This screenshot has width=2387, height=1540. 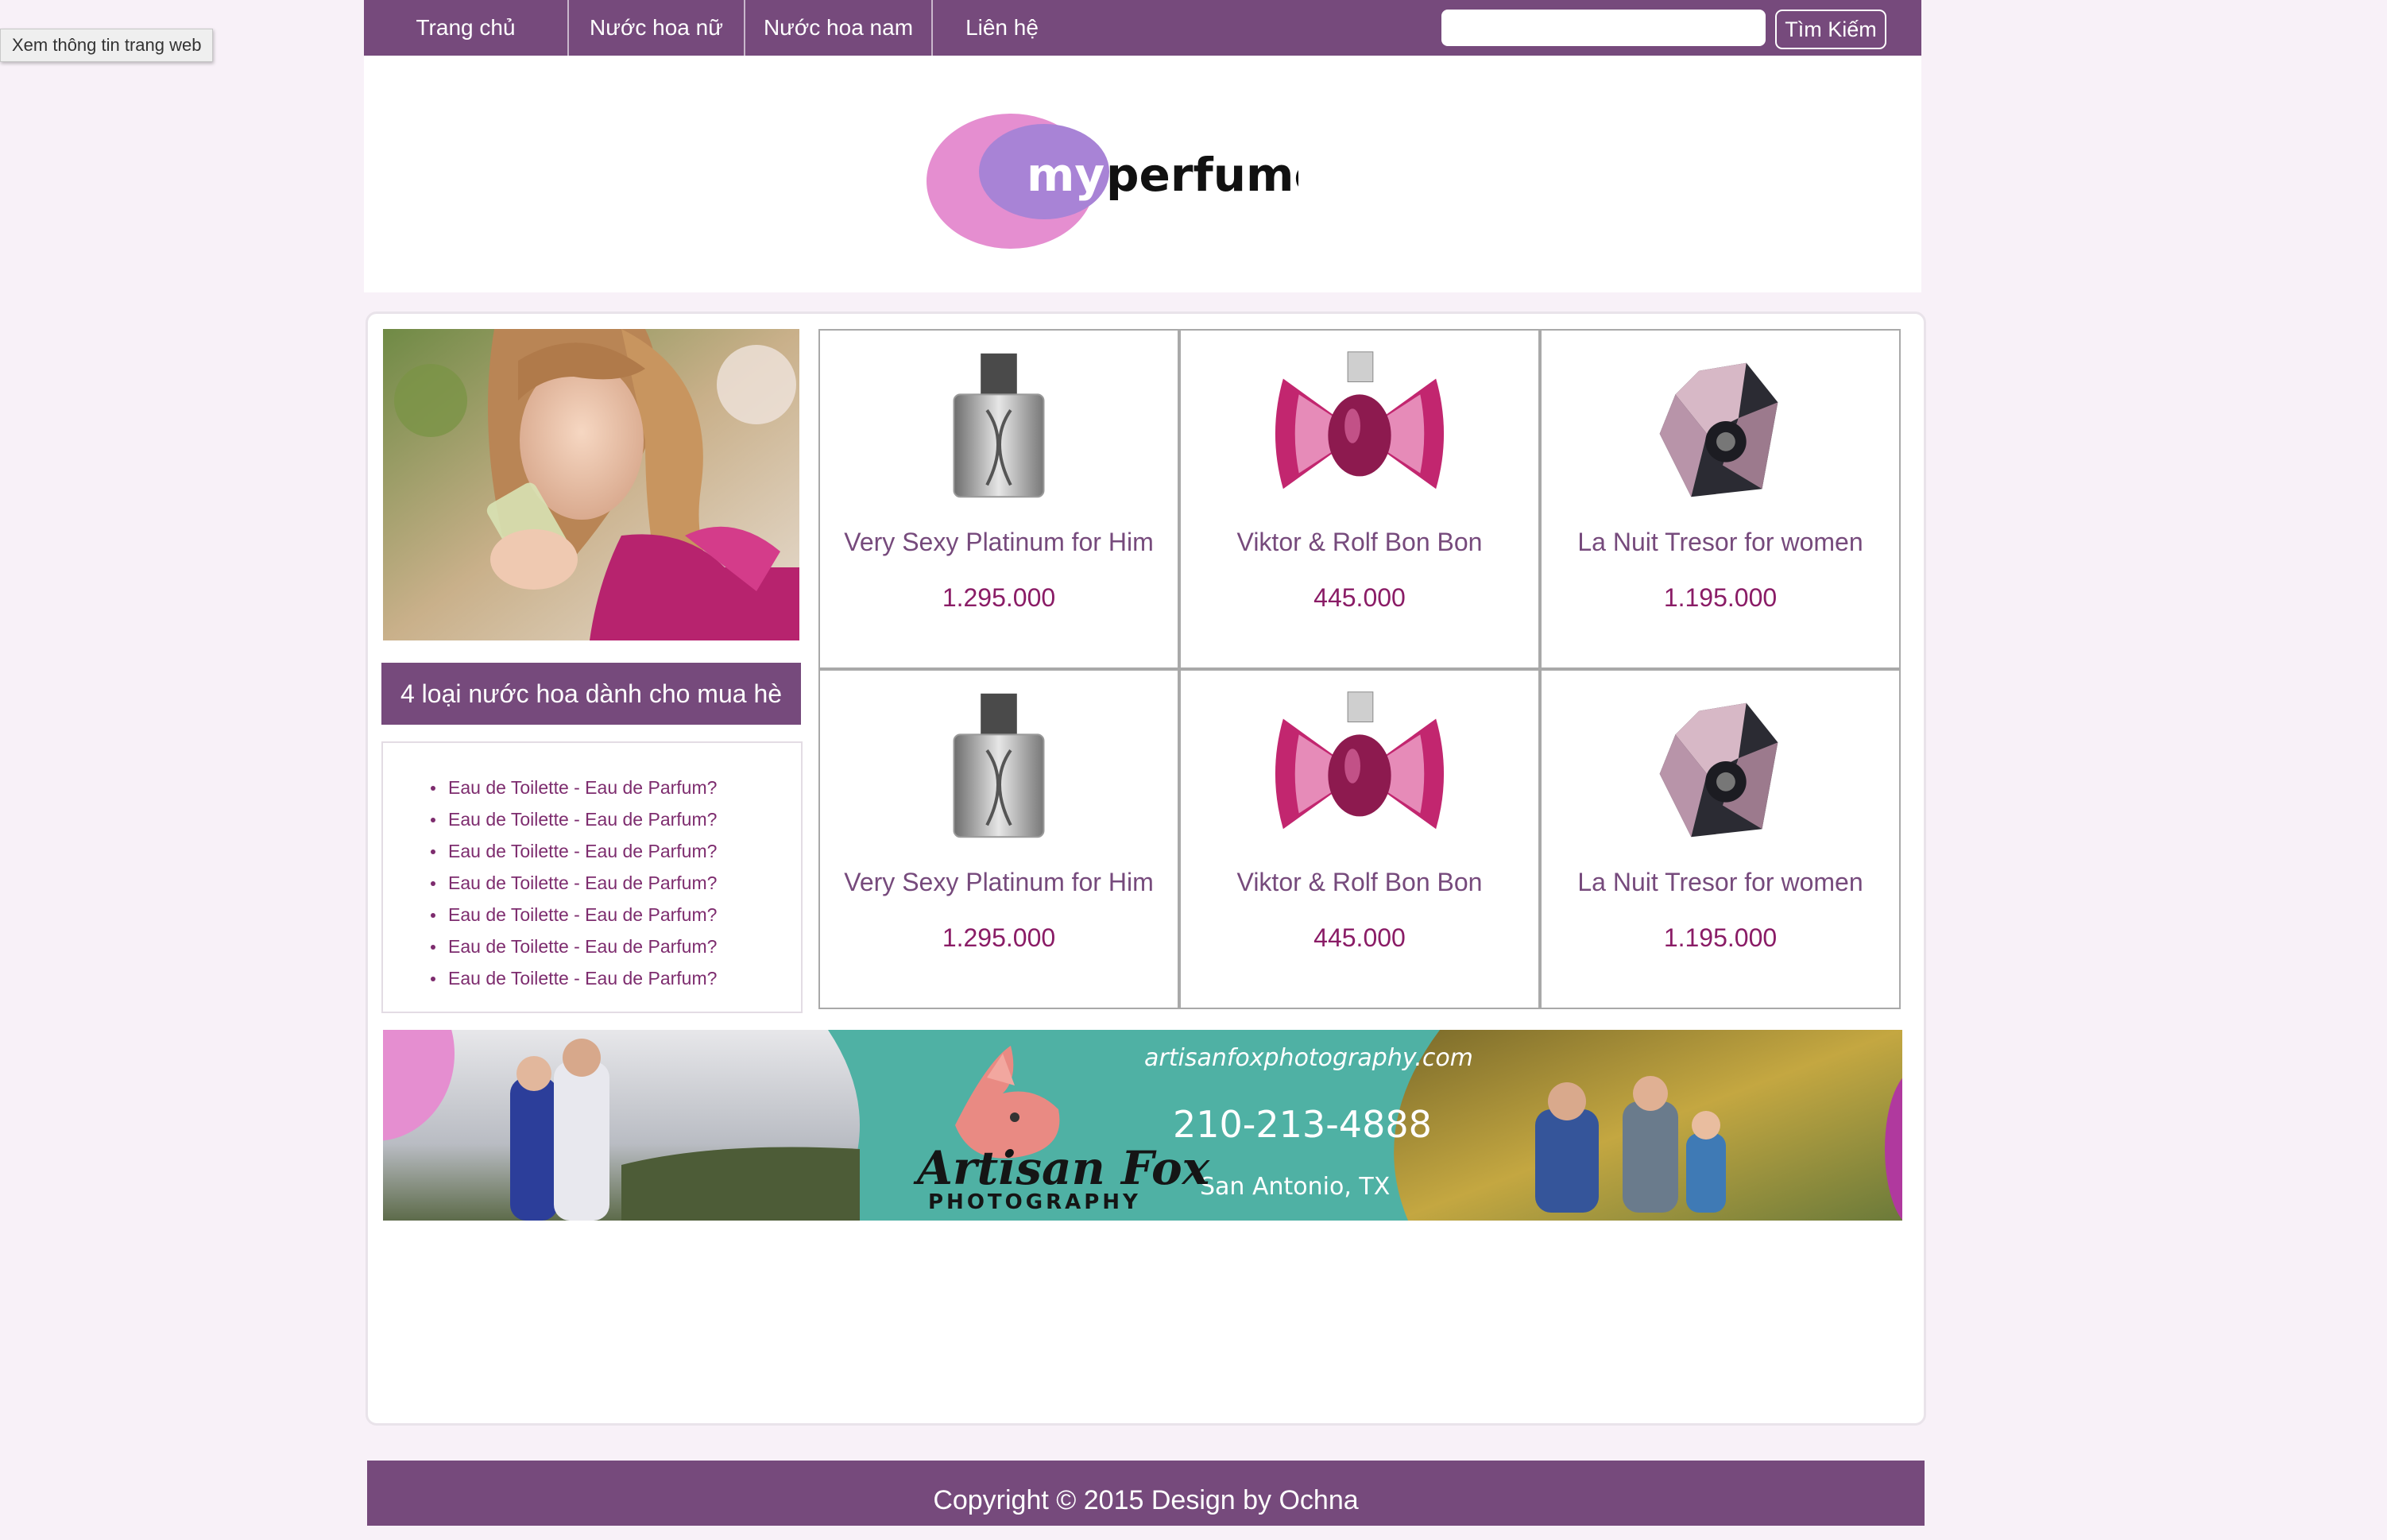 What do you see at coordinates (1308, 1058) in the screenshot?
I see `banner-website: artisanfoxphotography.com` at bounding box center [1308, 1058].